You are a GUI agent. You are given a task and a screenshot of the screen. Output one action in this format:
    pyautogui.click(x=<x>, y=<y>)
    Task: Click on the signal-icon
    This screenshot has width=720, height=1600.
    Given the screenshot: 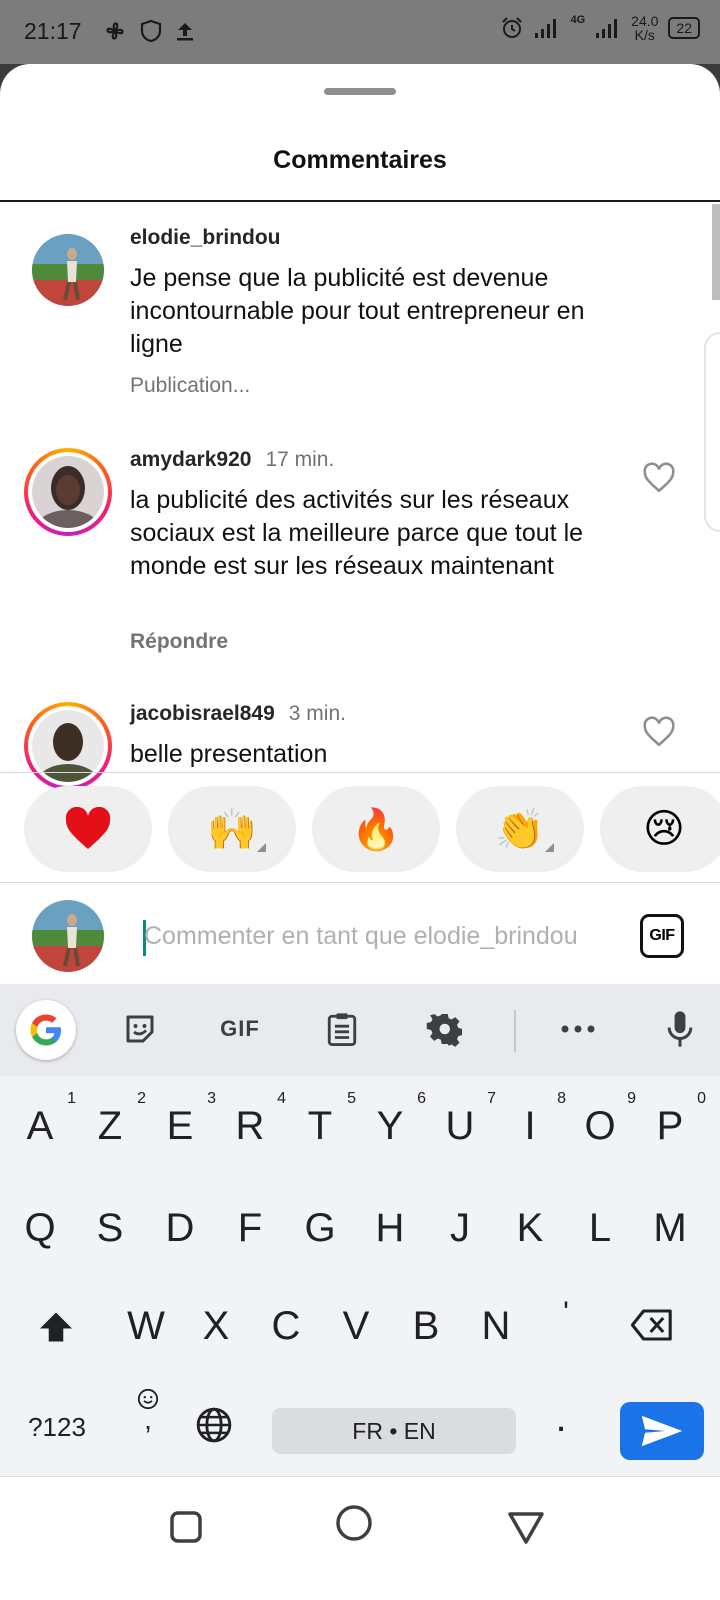 What is the action you would take?
    pyautogui.click(x=546, y=28)
    